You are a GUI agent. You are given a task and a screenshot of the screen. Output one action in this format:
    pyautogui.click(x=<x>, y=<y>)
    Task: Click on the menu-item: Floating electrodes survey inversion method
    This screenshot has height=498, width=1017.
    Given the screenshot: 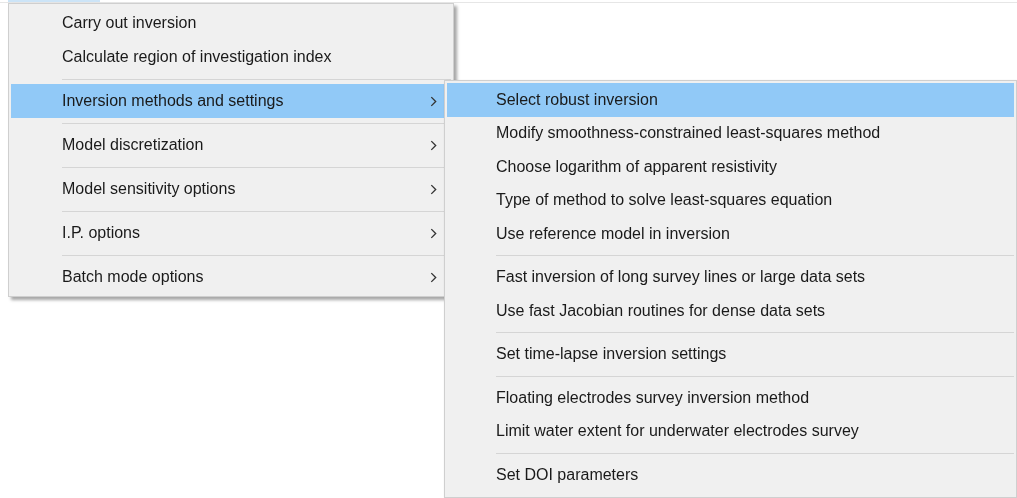 What is the action you would take?
    pyautogui.click(x=730, y=398)
    